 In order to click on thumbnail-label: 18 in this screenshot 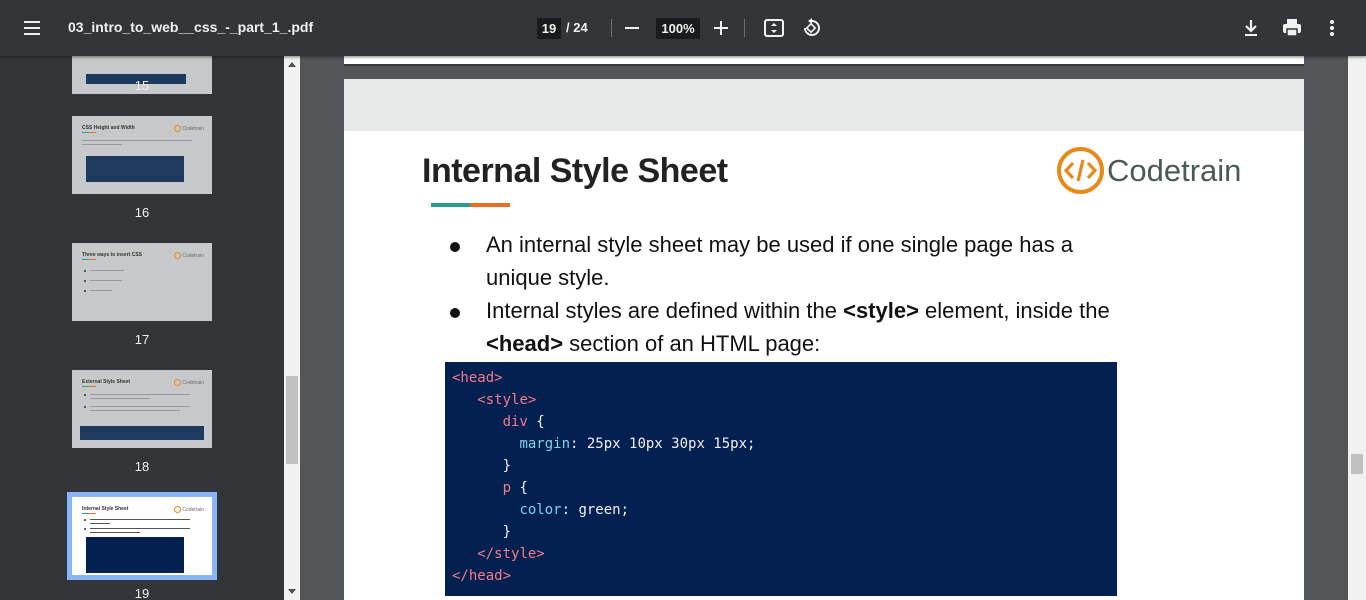, I will do `click(142, 466)`.